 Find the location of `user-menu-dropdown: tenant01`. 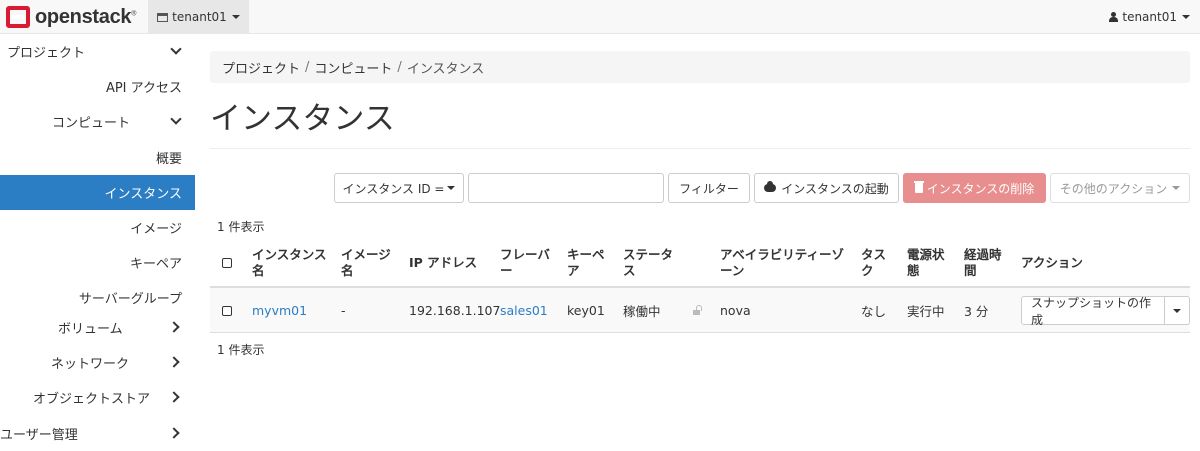

user-menu-dropdown: tenant01 is located at coordinates (1149, 17).